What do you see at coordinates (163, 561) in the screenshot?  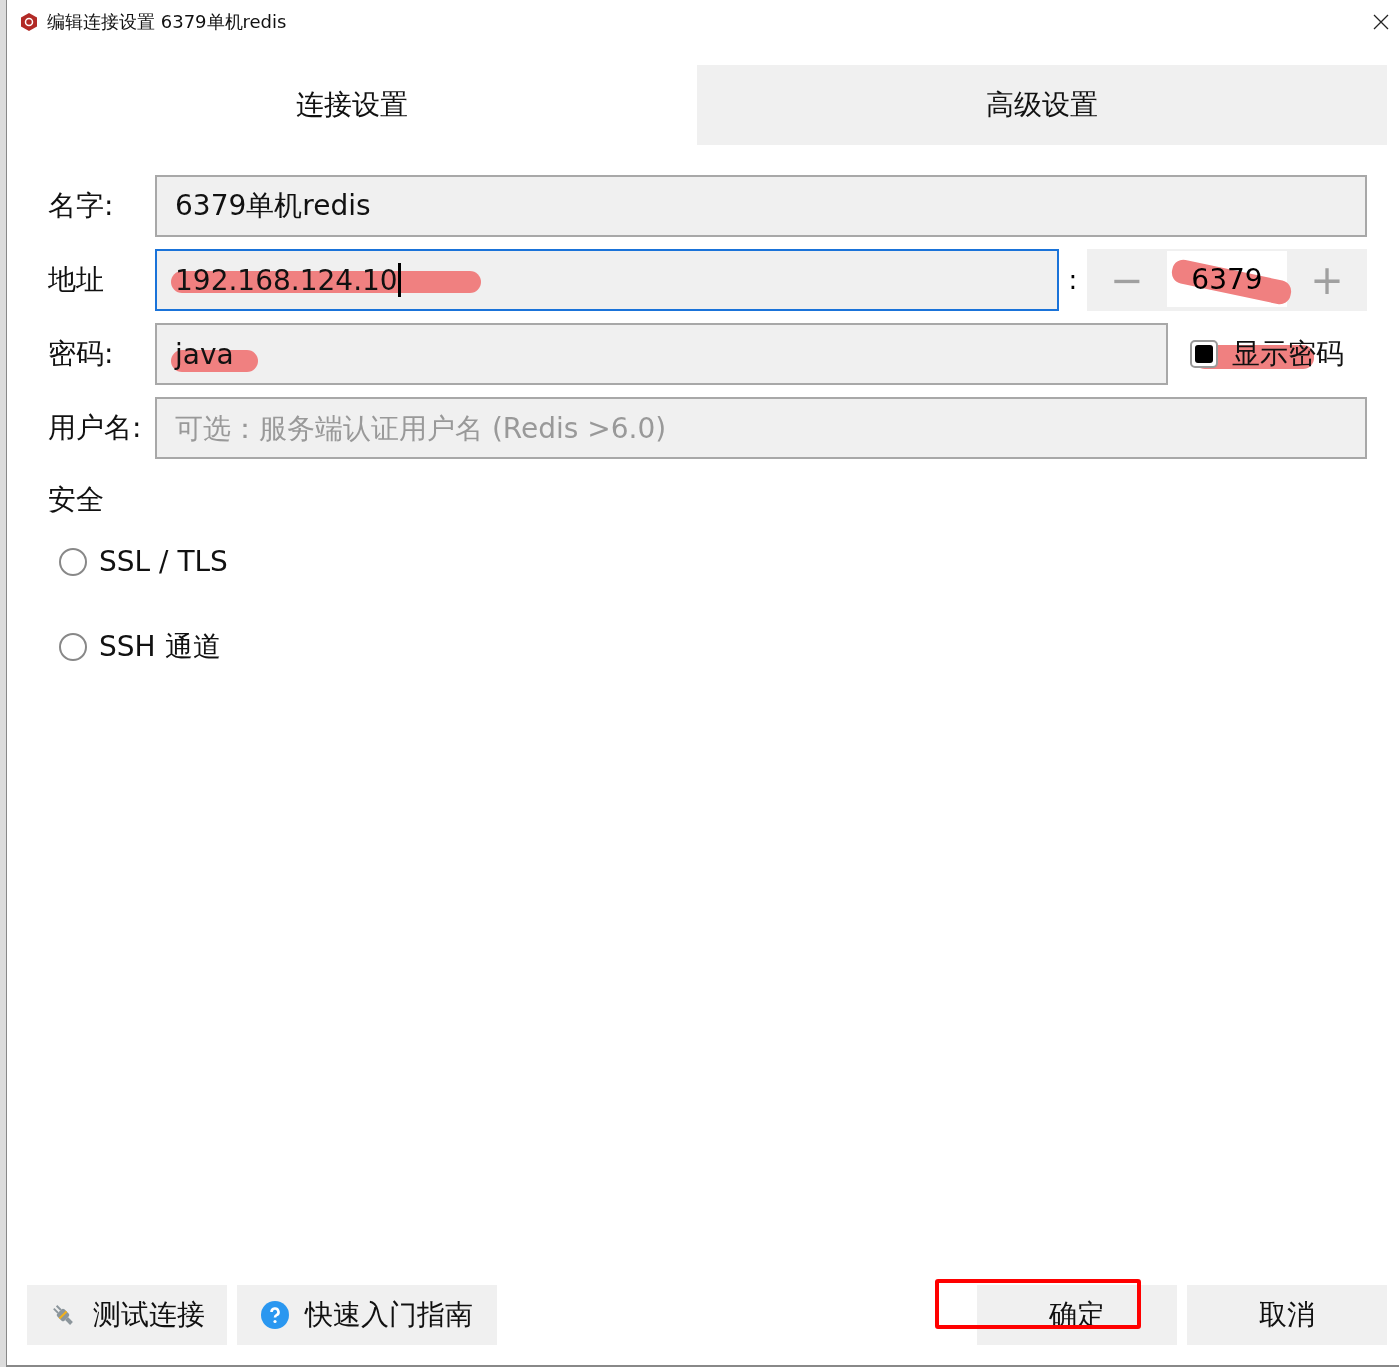 I see `radio-label: SSL / TLS` at bounding box center [163, 561].